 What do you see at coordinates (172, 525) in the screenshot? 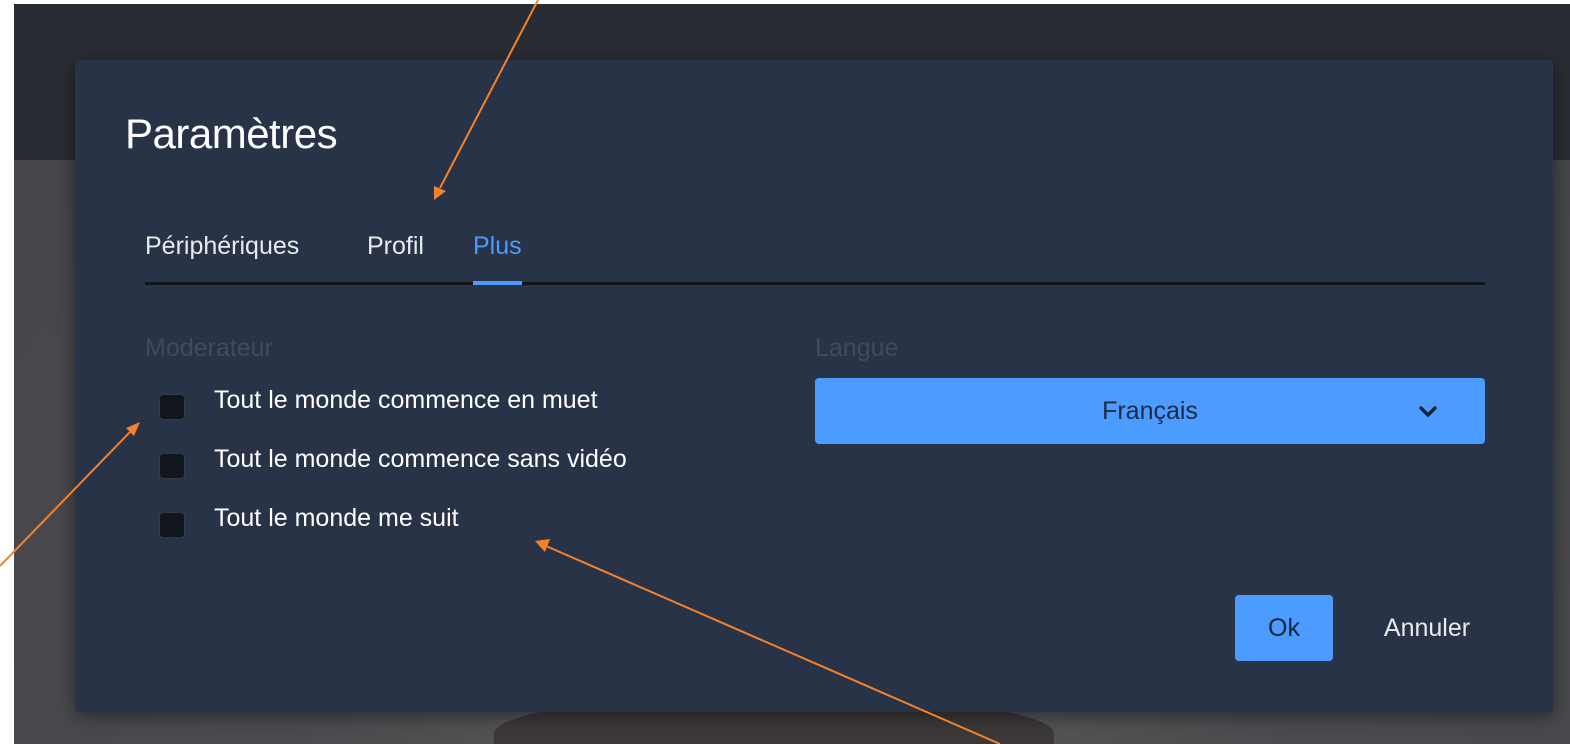
I see `everyone-follows-me-checkbox` at bounding box center [172, 525].